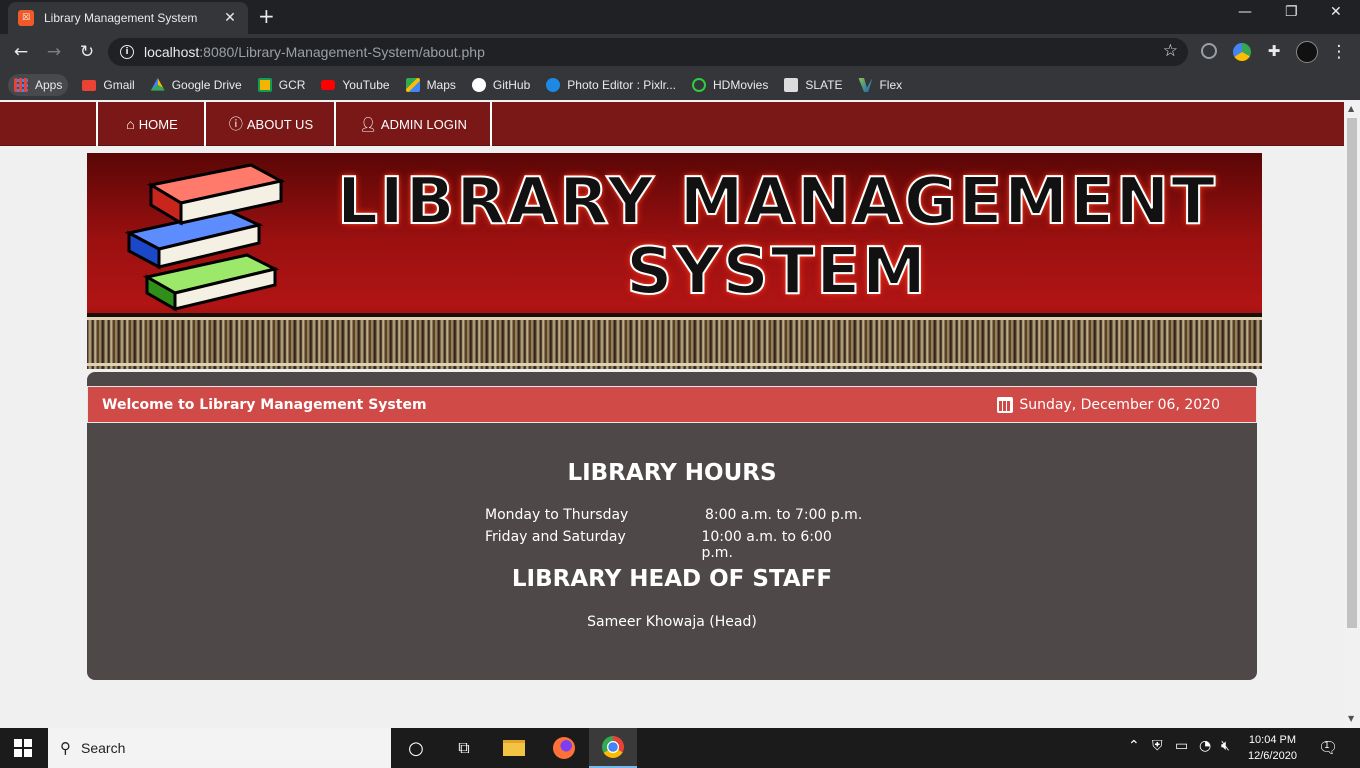 This screenshot has width=1360, height=768. Describe the element at coordinates (38, 85) in the screenshot. I see `bookmark-apps: Apps` at that location.